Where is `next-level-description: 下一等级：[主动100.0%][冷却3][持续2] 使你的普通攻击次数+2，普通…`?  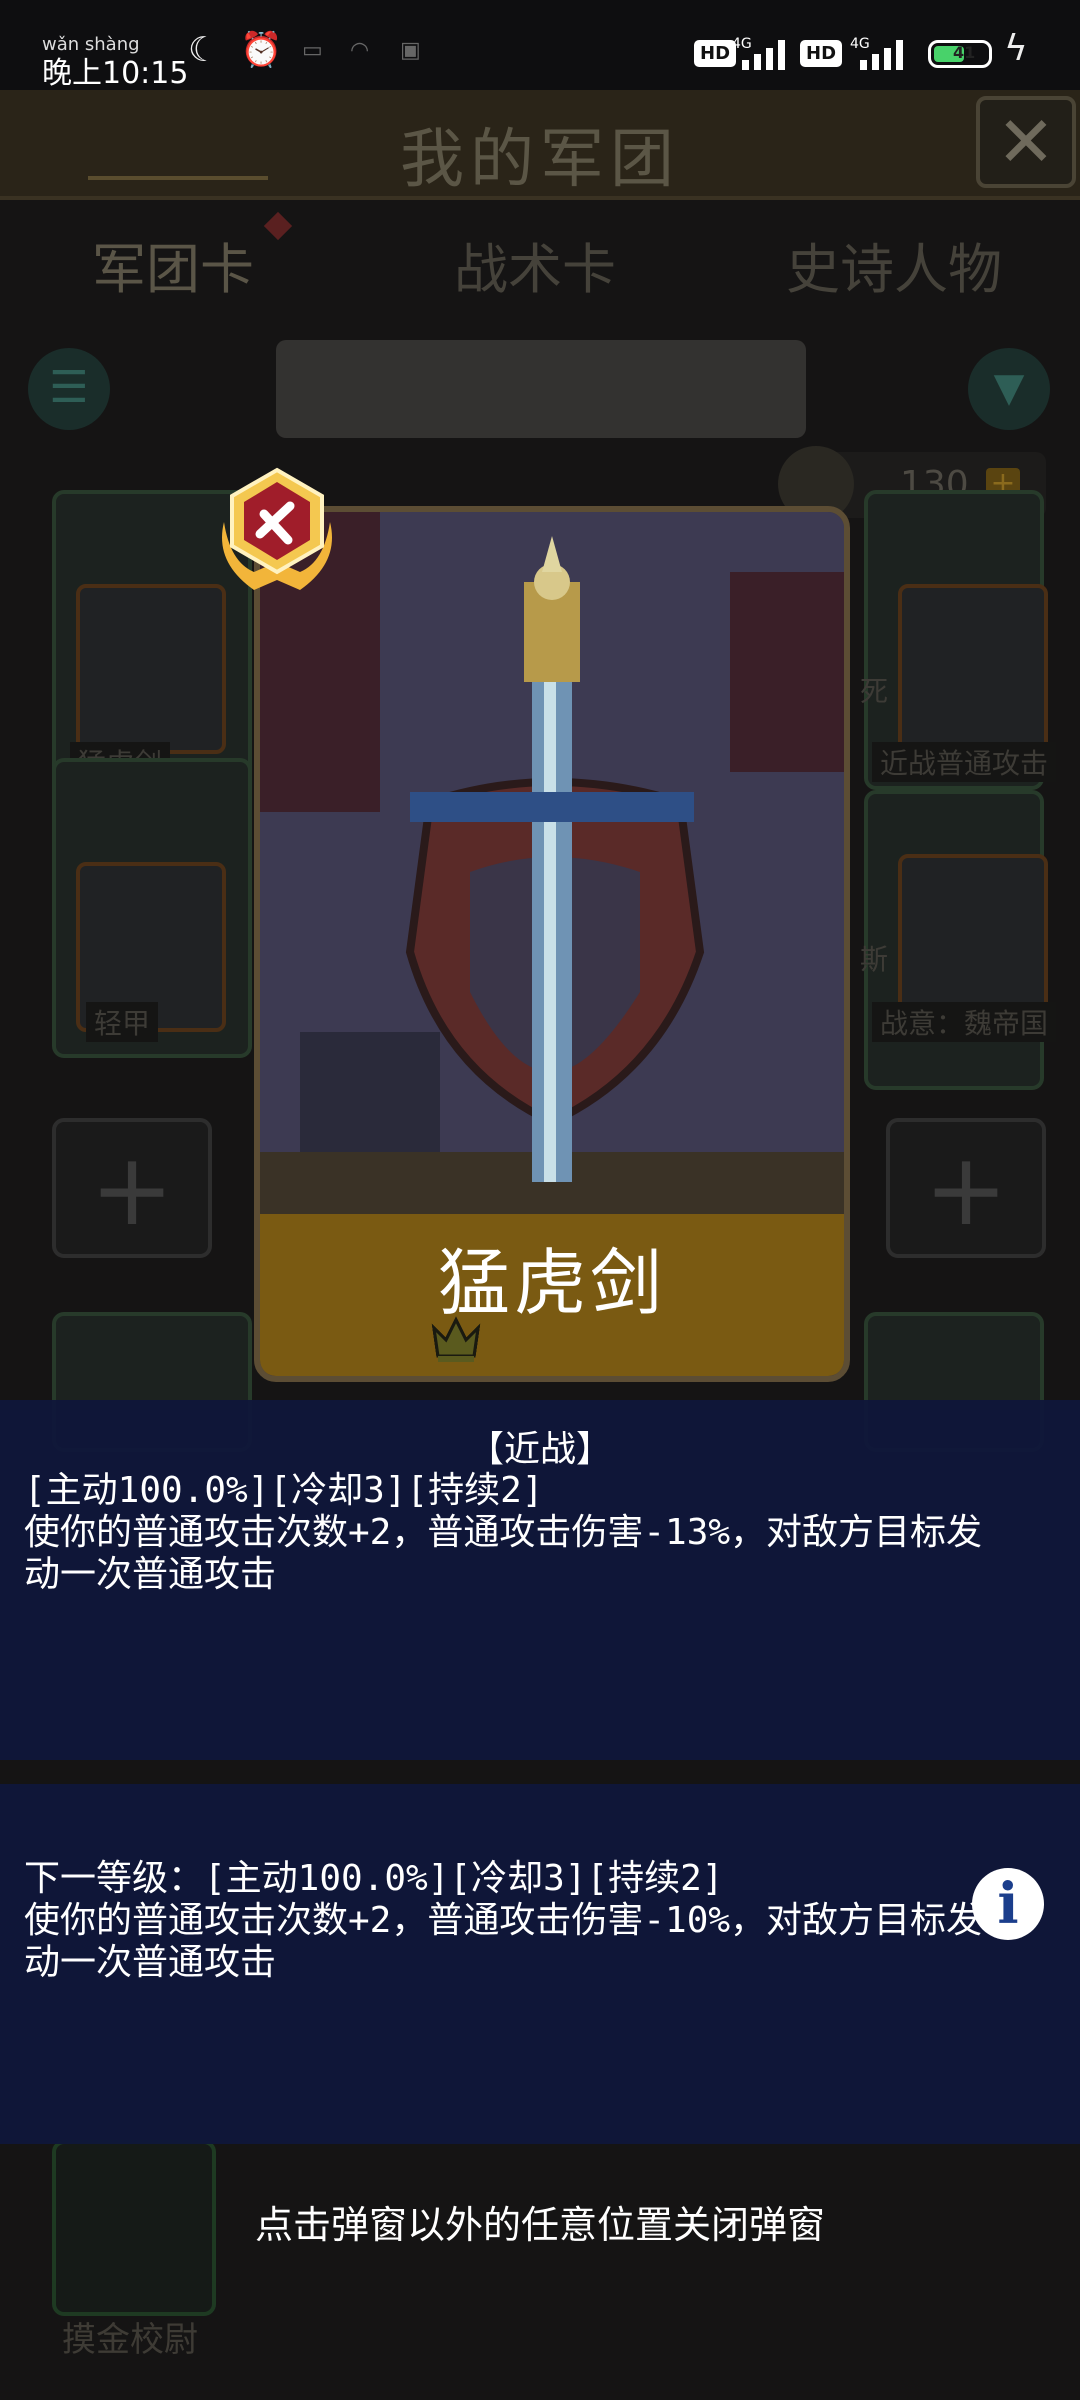 next-level-description: 下一等级：[主动100.0%][冷却3][持续2] 使你的普通攻击次数+2，普通… is located at coordinates (503, 1920).